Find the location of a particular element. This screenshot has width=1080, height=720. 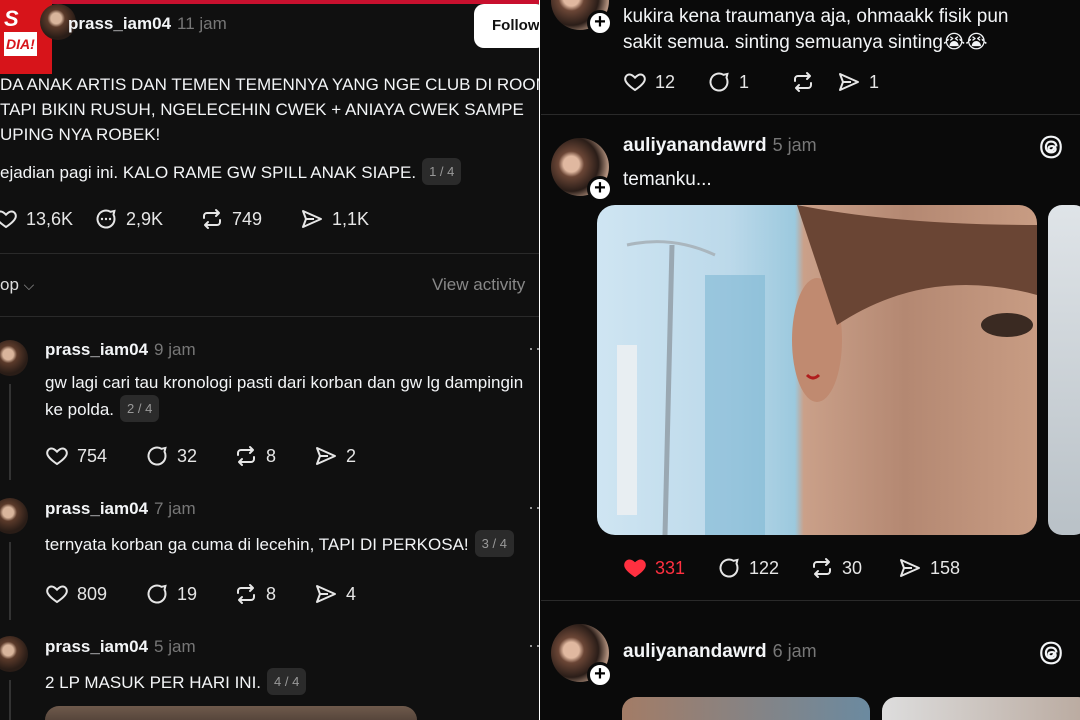

comment-button: 122 is located at coordinates (763, 568).